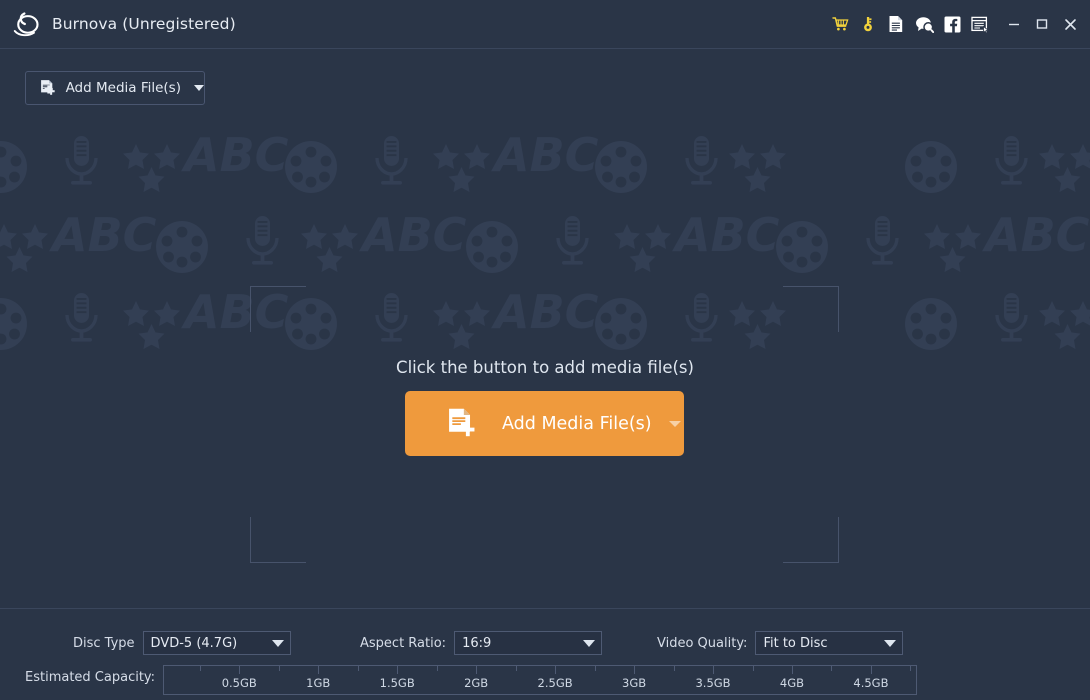 Image resolution: width=1090 pixels, height=700 pixels. I want to click on document-icon, so click(896, 24).